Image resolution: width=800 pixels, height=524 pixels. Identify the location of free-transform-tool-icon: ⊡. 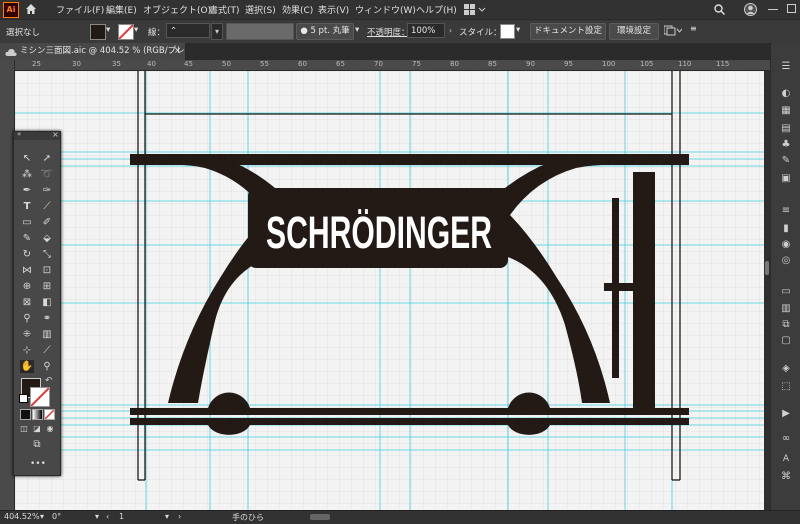
(47, 270).